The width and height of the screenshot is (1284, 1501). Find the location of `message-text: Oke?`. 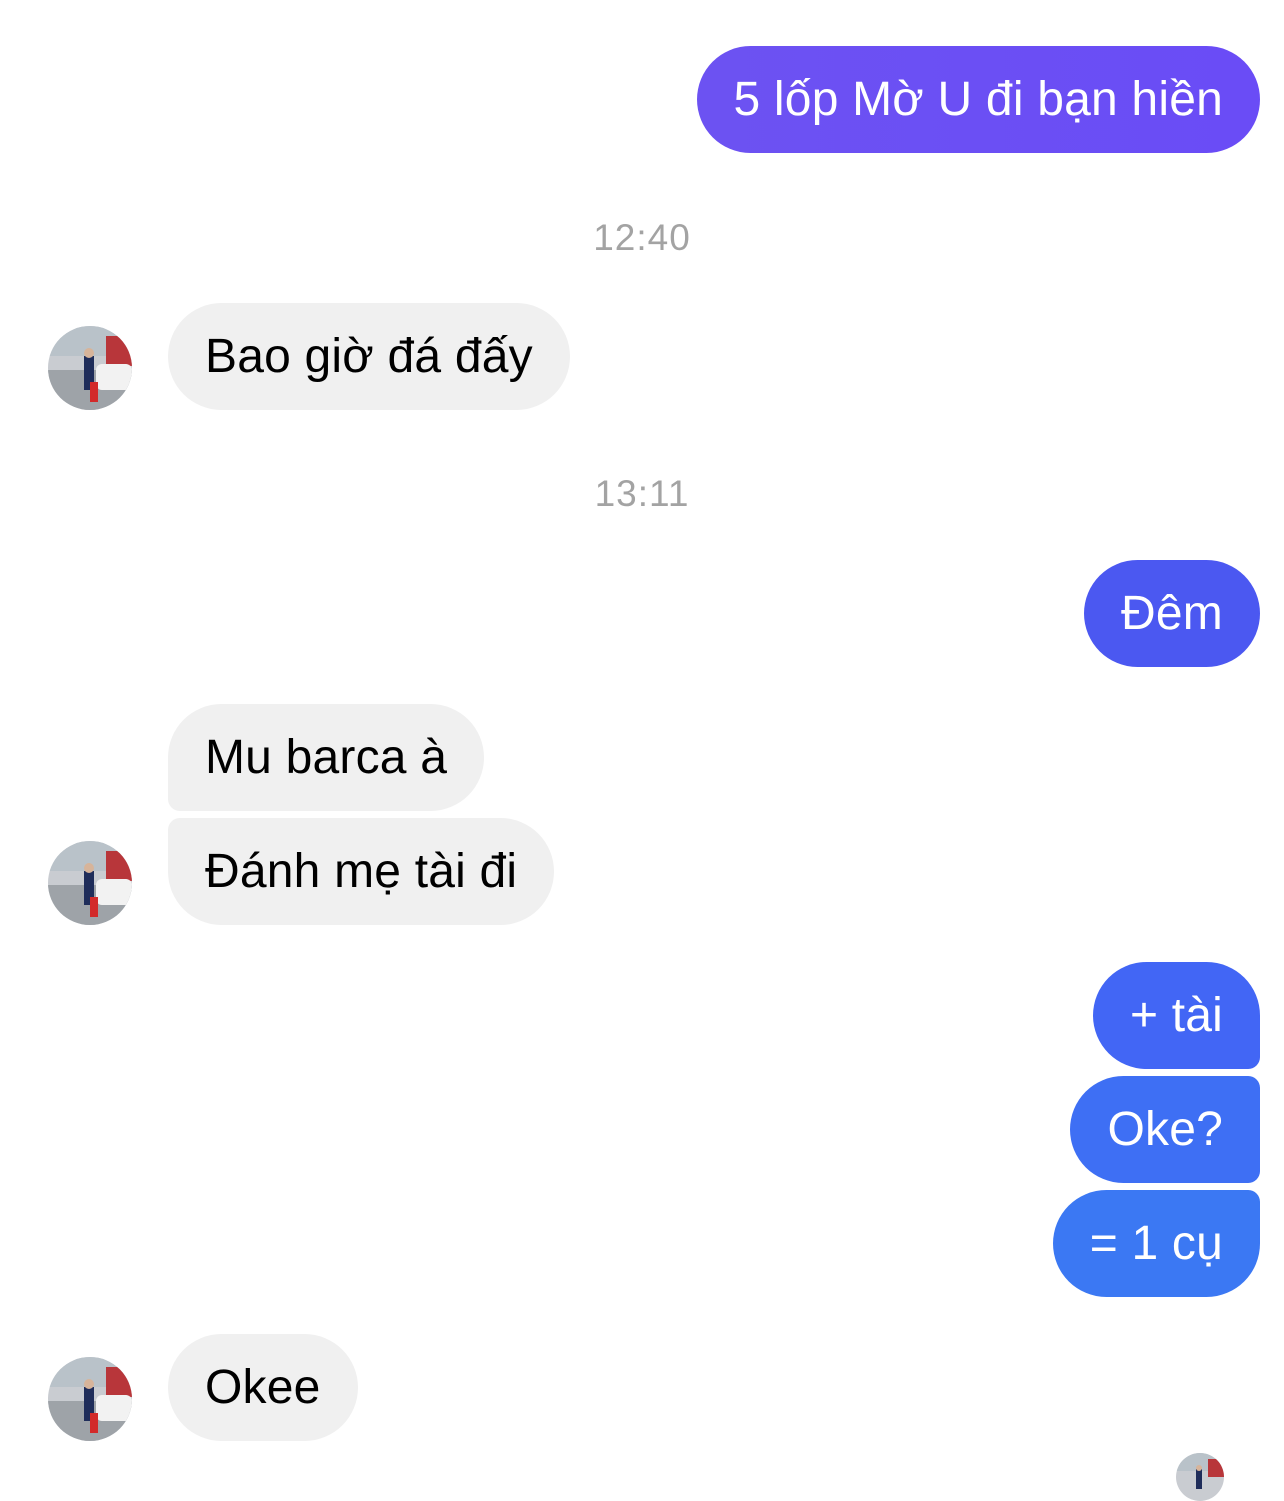

message-text: Oke? is located at coordinates (1165, 1129).